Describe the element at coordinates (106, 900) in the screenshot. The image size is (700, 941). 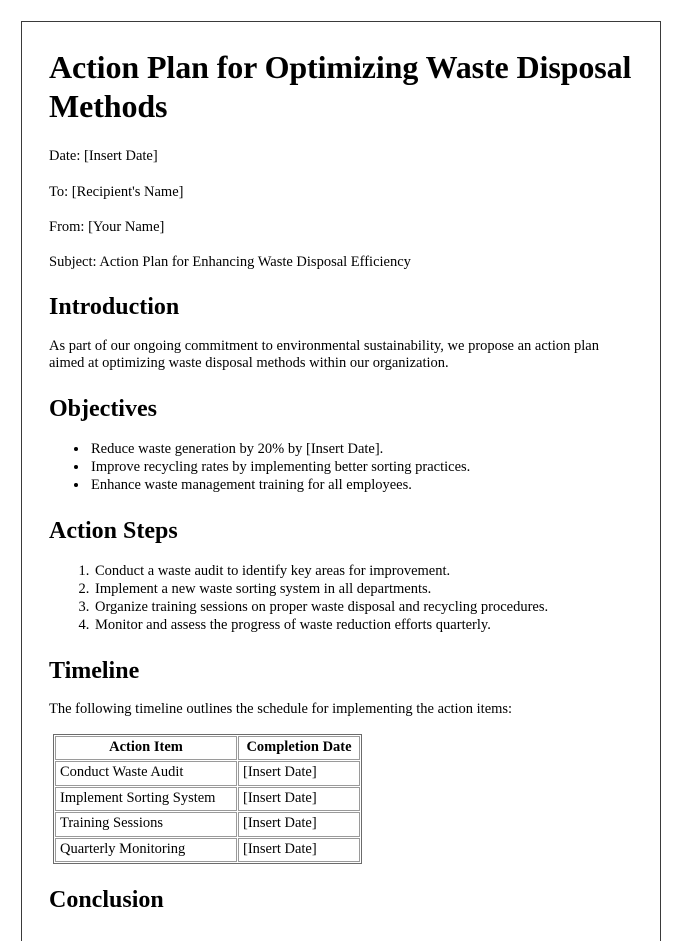
I see `heading-conclusion: Conclusion` at that location.